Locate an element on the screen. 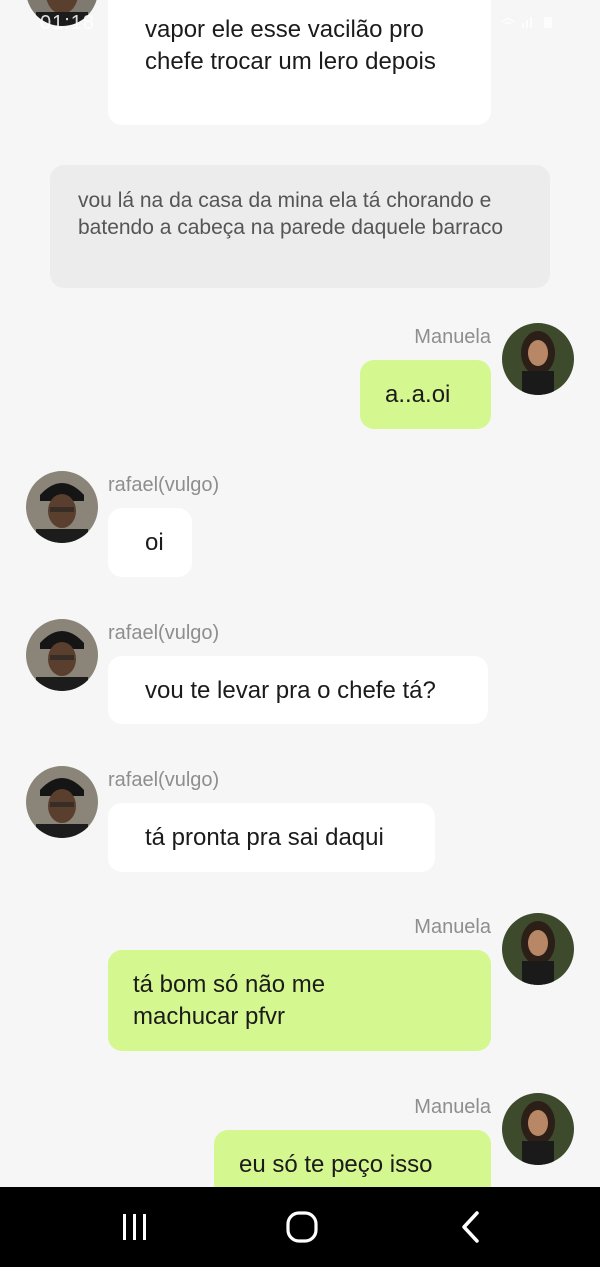 This screenshot has width=600, height=1267. message-bubble: a..a.oi is located at coordinates (425, 394).